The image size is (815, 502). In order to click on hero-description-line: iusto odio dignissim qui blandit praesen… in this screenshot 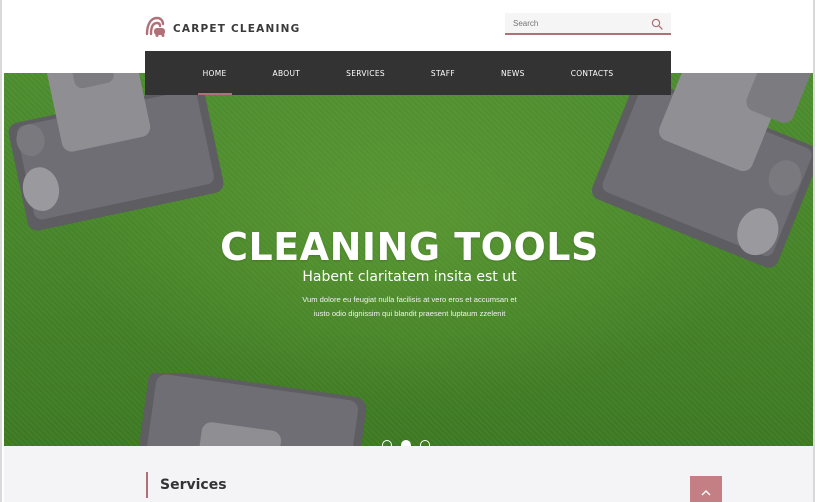, I will do `click(409, 313)`.